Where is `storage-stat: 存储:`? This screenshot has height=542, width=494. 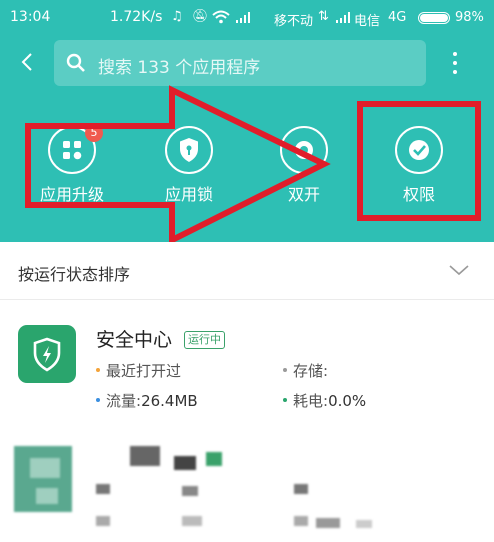 storage-stat: 存储: is located at coordinates (305, 370).